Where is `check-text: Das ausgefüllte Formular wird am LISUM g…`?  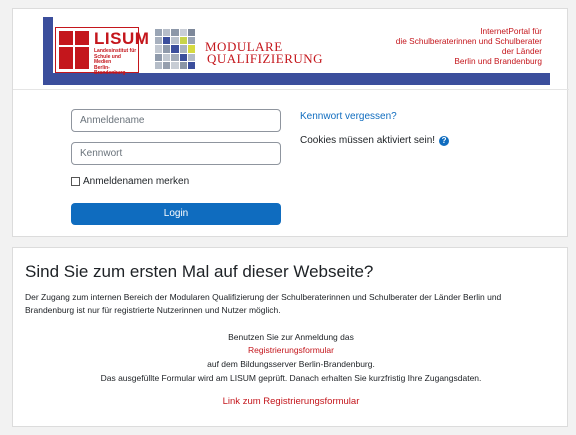 check-text: Das ausgefüllte Formular wird am LISUM g… is located at coordinates (291, 378).